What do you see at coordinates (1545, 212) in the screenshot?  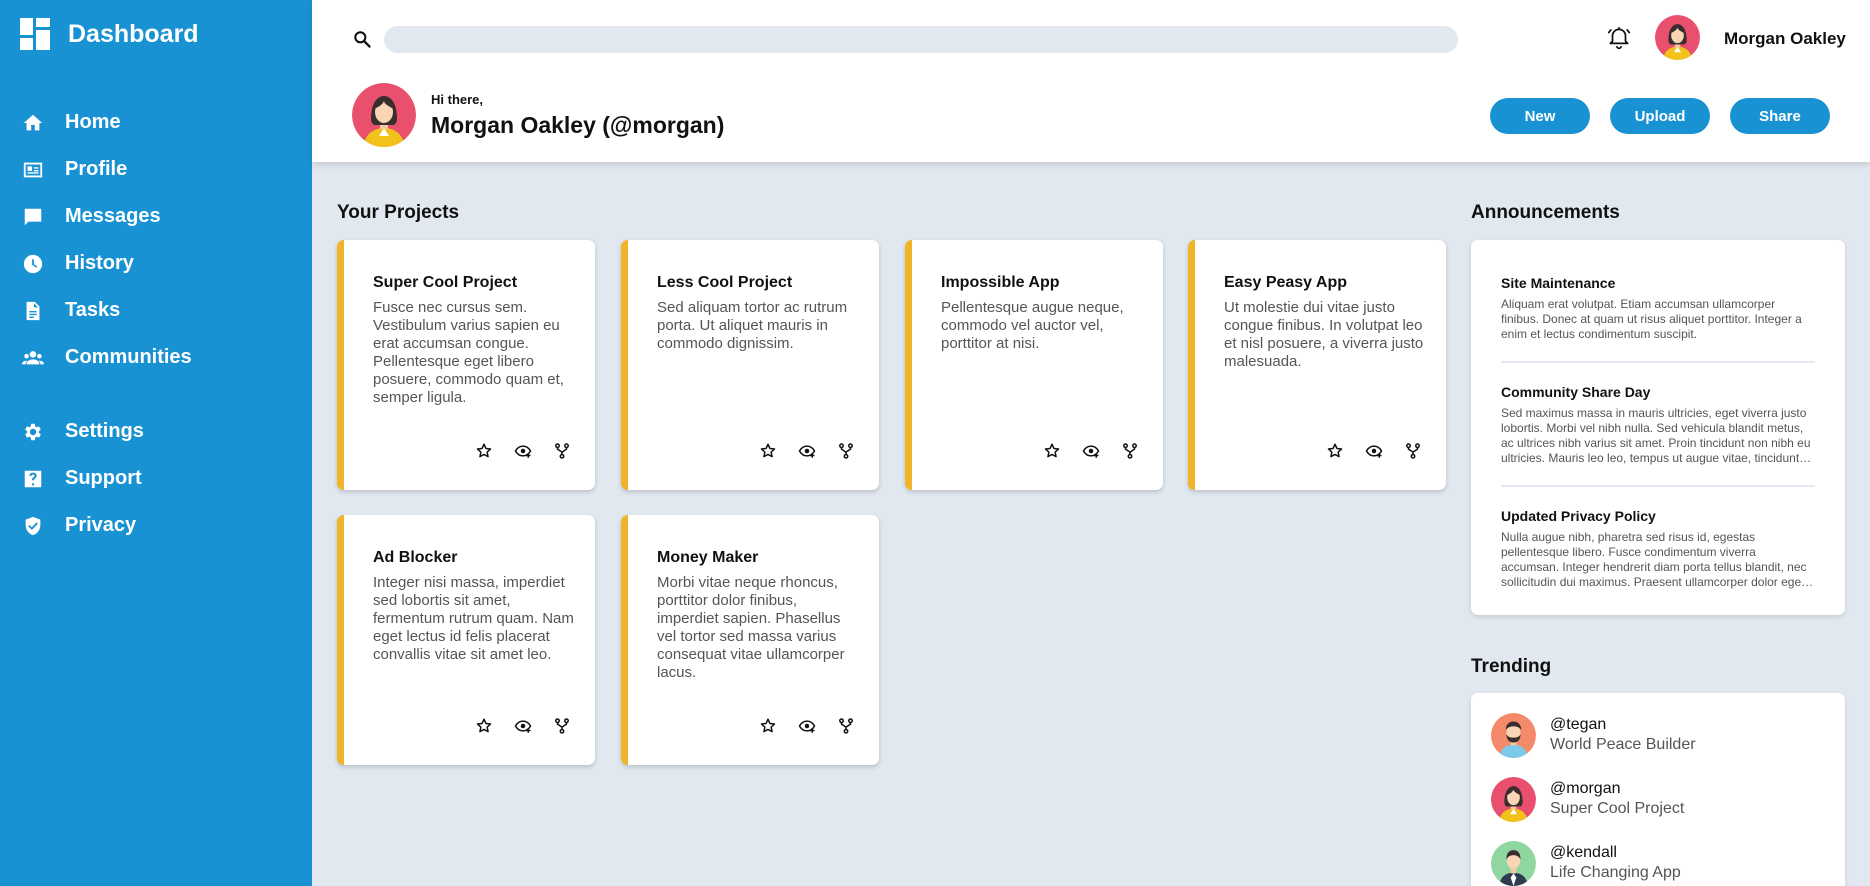 I see `announcements-title: Announcements` at bounding box center [1545, 212].